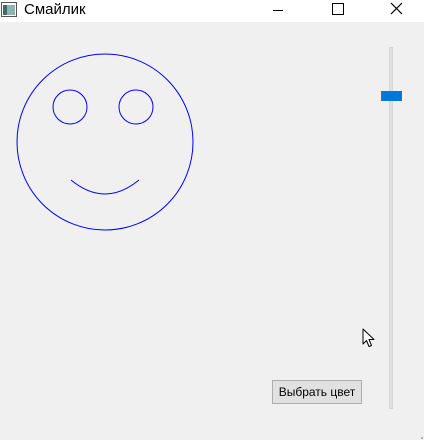 The width and height of the screenshot is (424, 440). What do you see at coordinates (391, 228) in the screenshot?
I see `vertical-slider-track` at bounding box center [391, 228].